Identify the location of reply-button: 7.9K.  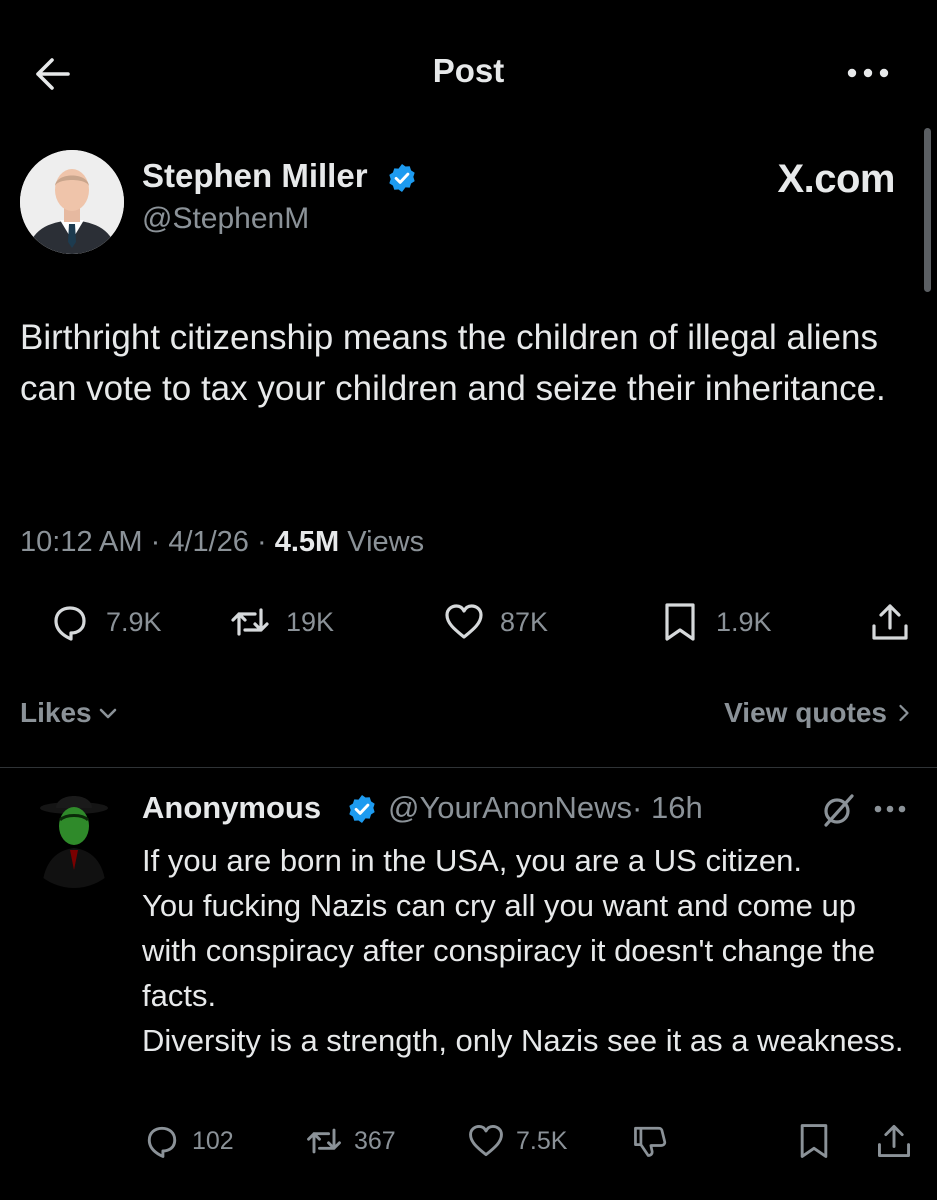
(105, 622).